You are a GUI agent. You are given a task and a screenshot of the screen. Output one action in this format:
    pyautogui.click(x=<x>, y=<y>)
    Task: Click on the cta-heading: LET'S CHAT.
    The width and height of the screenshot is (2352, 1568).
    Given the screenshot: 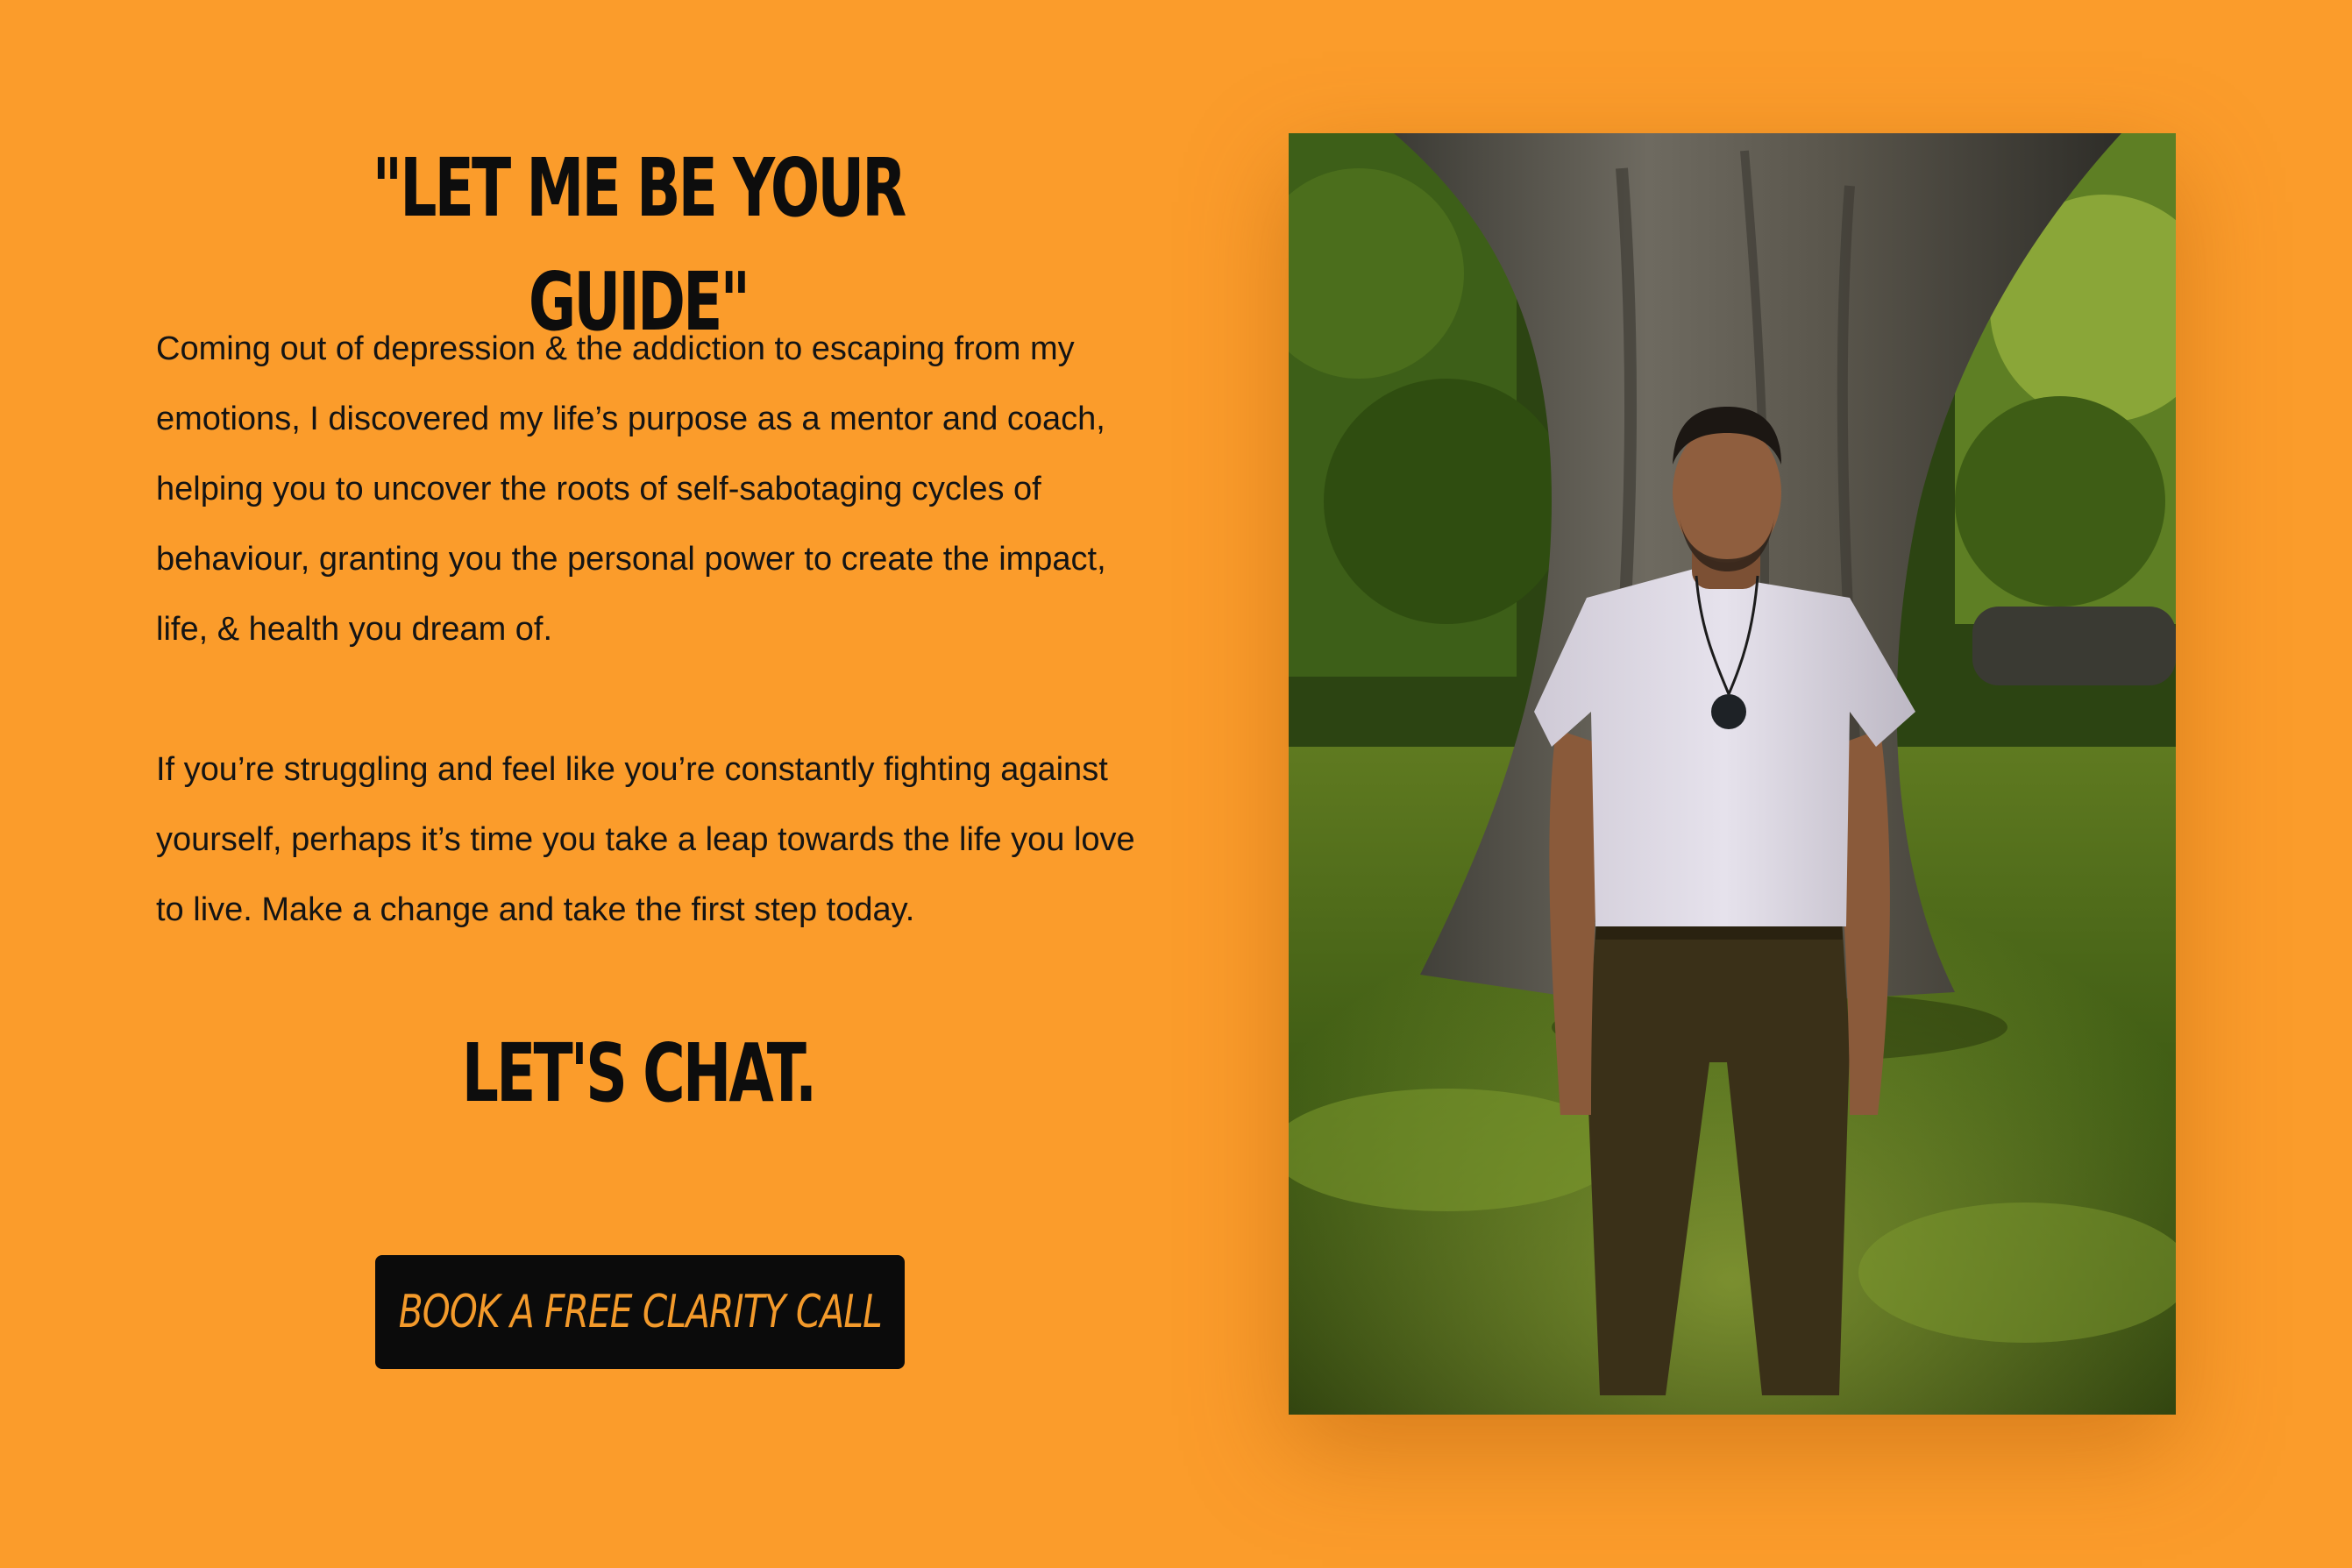 What is the action you would take?
    pyautogui.click(x=639, y=1073)
    